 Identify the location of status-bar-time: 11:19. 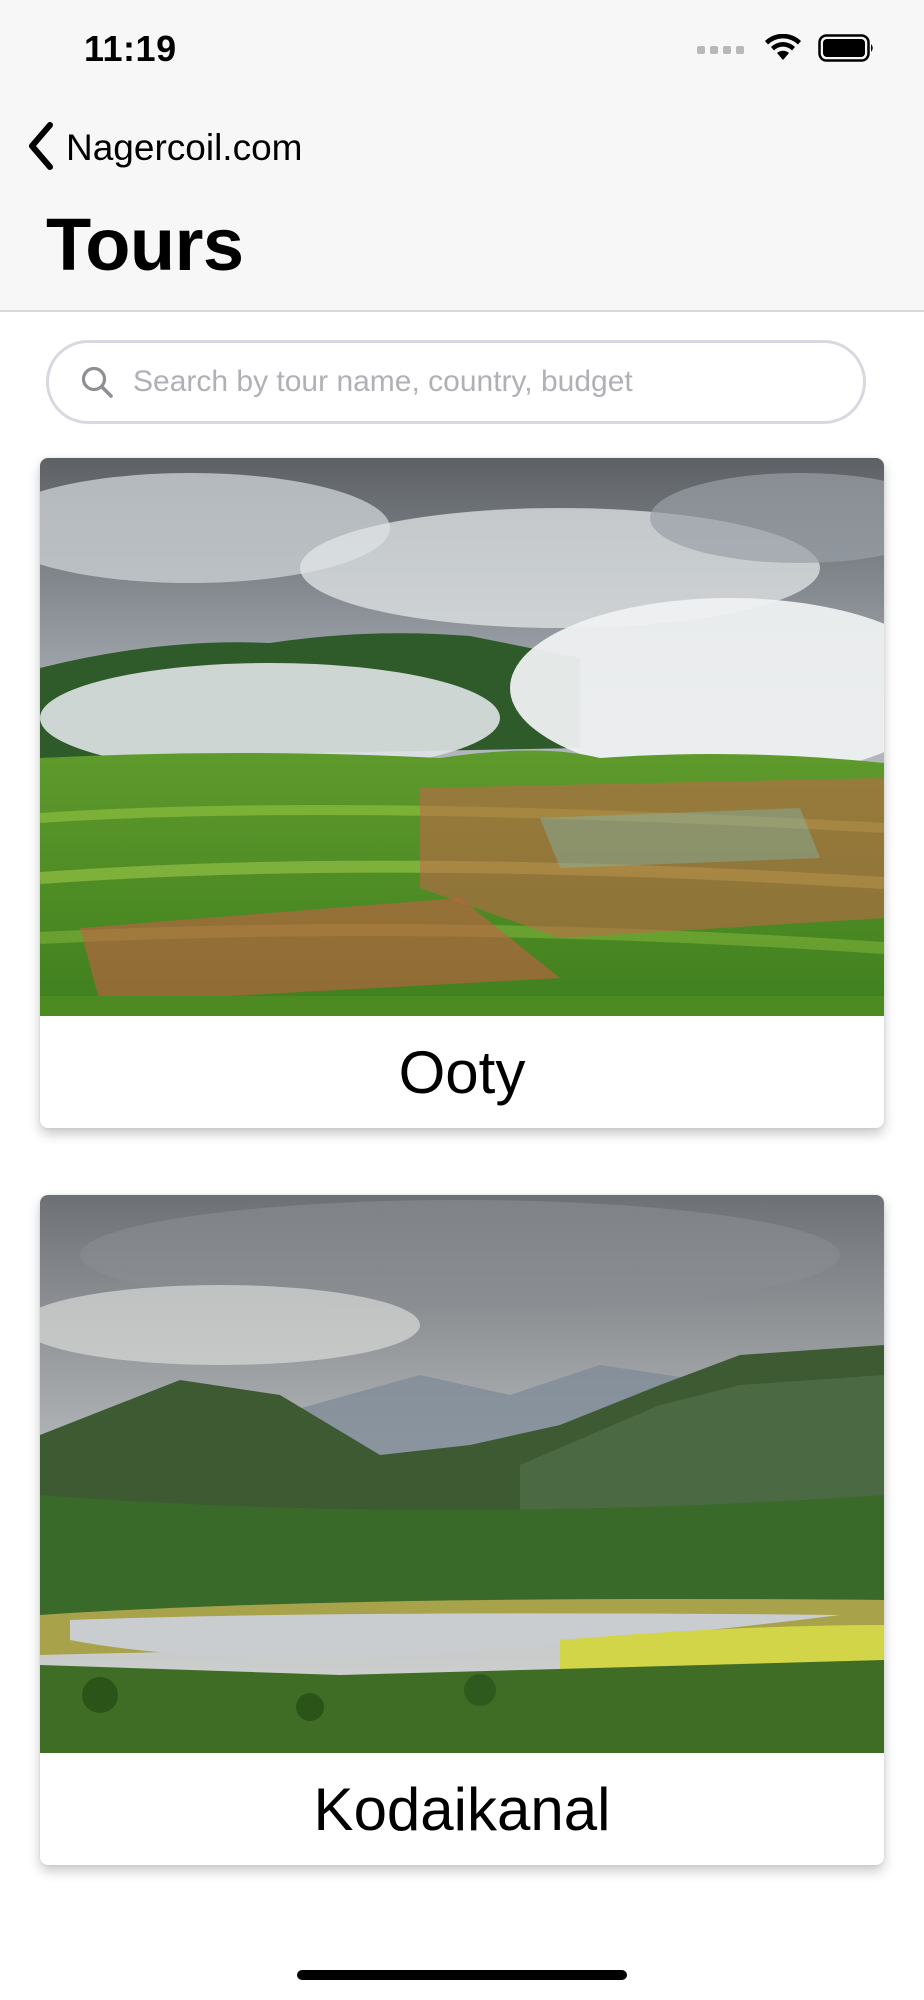
(130, 48).